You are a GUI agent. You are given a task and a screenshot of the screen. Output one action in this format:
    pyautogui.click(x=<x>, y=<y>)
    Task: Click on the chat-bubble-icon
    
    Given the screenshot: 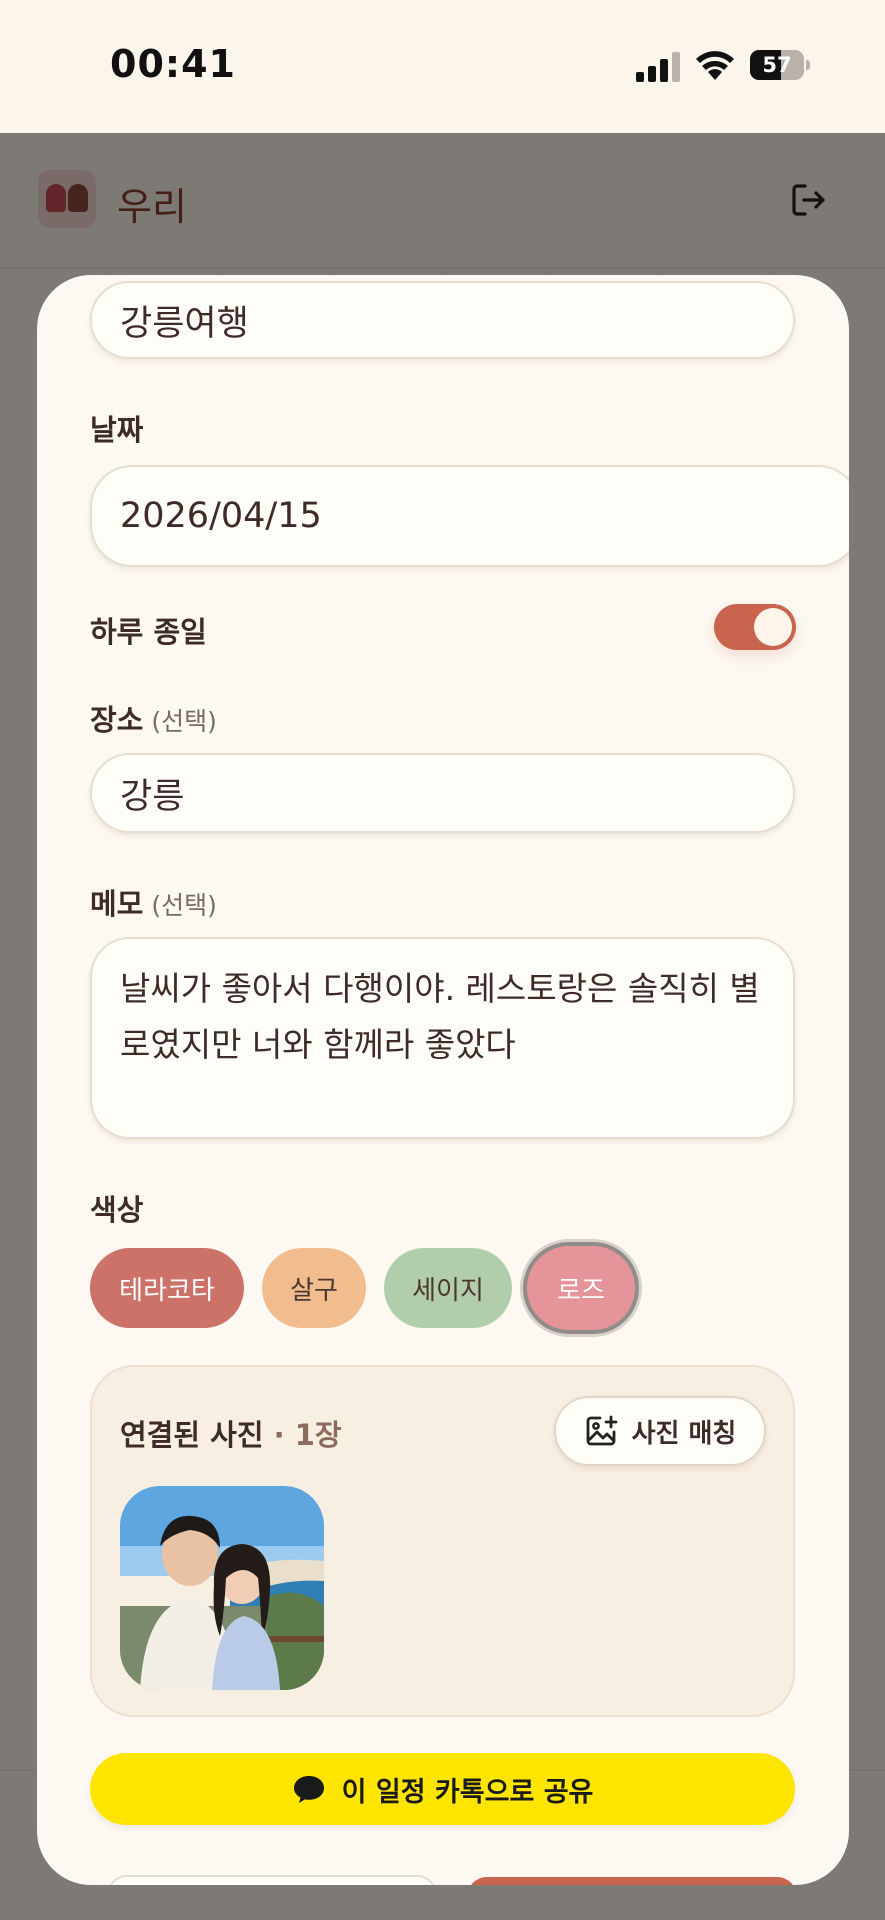 What is the action you would take?
    pyautogui.click(x=308, y=1789)
    